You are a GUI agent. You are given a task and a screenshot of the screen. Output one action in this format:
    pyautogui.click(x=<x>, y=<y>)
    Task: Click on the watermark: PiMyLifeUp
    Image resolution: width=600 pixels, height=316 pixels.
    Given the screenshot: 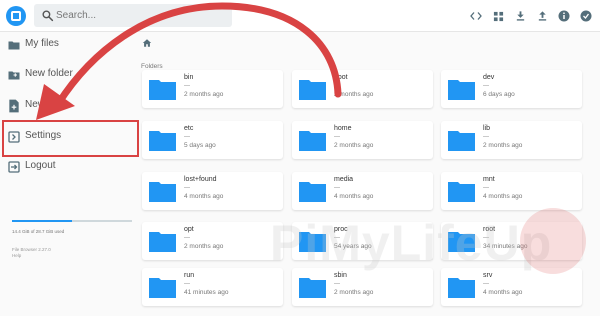 What is the action you would take?
    pyautogui.click(x=428, y=241)
    